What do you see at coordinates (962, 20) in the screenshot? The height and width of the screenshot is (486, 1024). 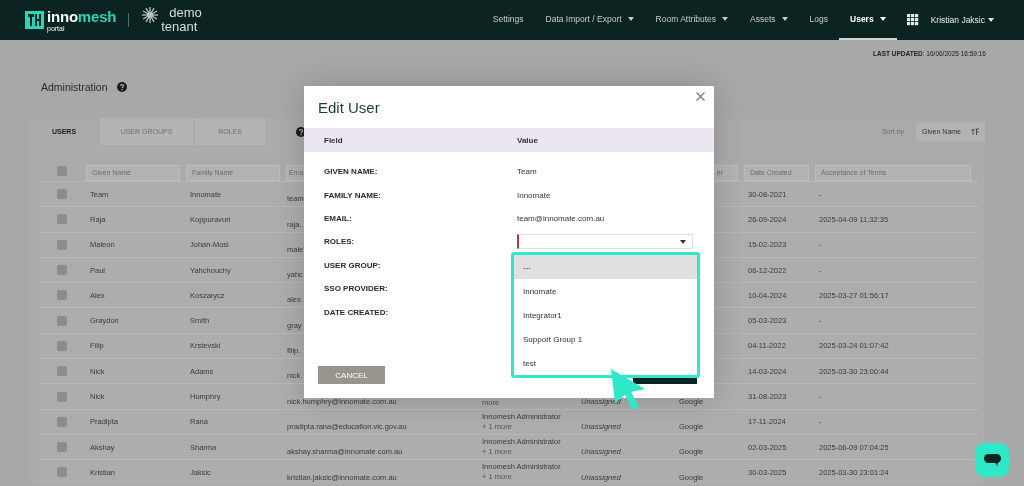 I see `user-menu: Kristian Jaksic` at bounding box center [962, 20].